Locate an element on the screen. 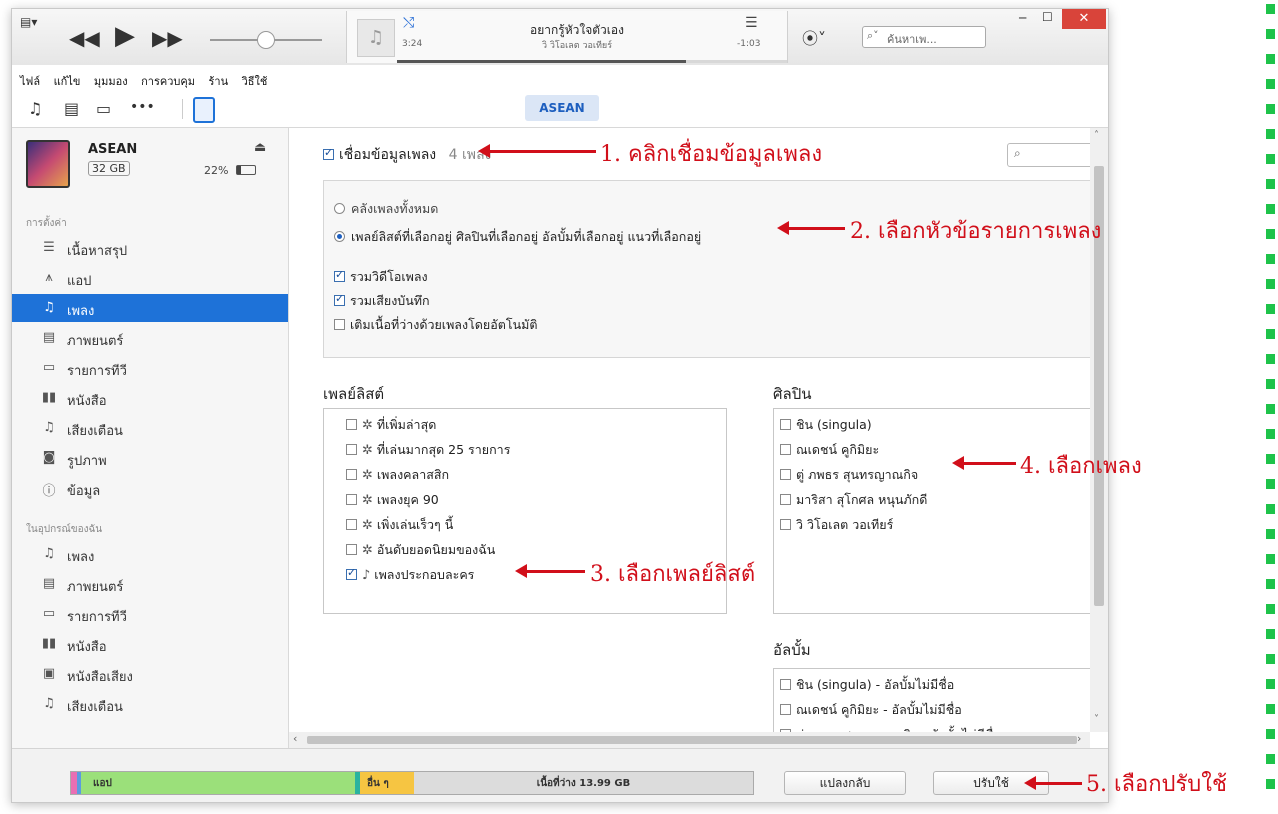  playlist-item: ✲ ที่เพิ่มล่าสุด is located at coordinates (391, 425).